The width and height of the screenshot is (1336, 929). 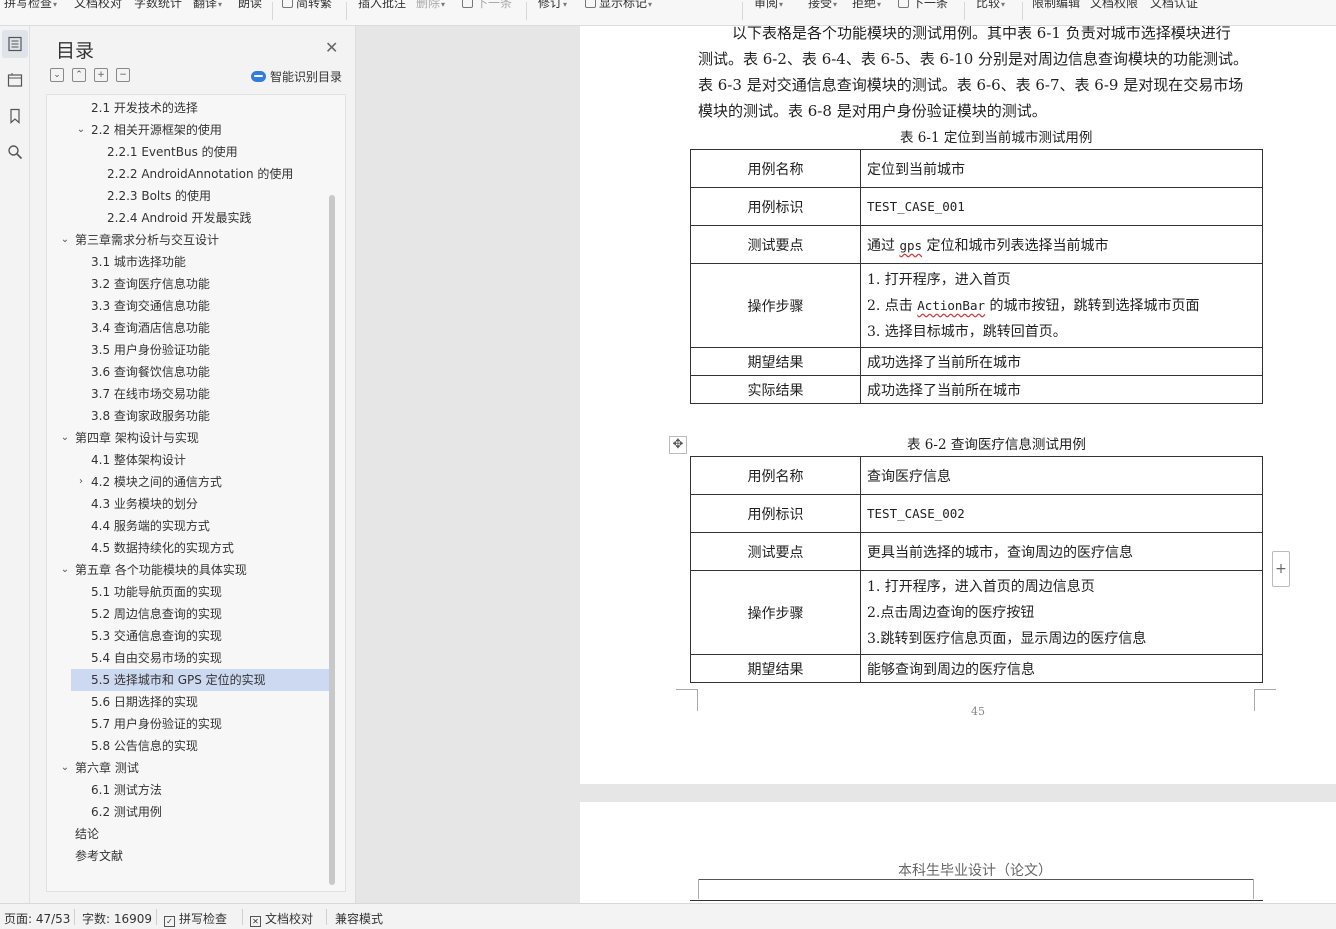 What do you see at coordinates (159, 196) in the screenshot?
I see `toc-item-label: 2.2.3 Bolts 的使用` at bounding box center [159, 196].